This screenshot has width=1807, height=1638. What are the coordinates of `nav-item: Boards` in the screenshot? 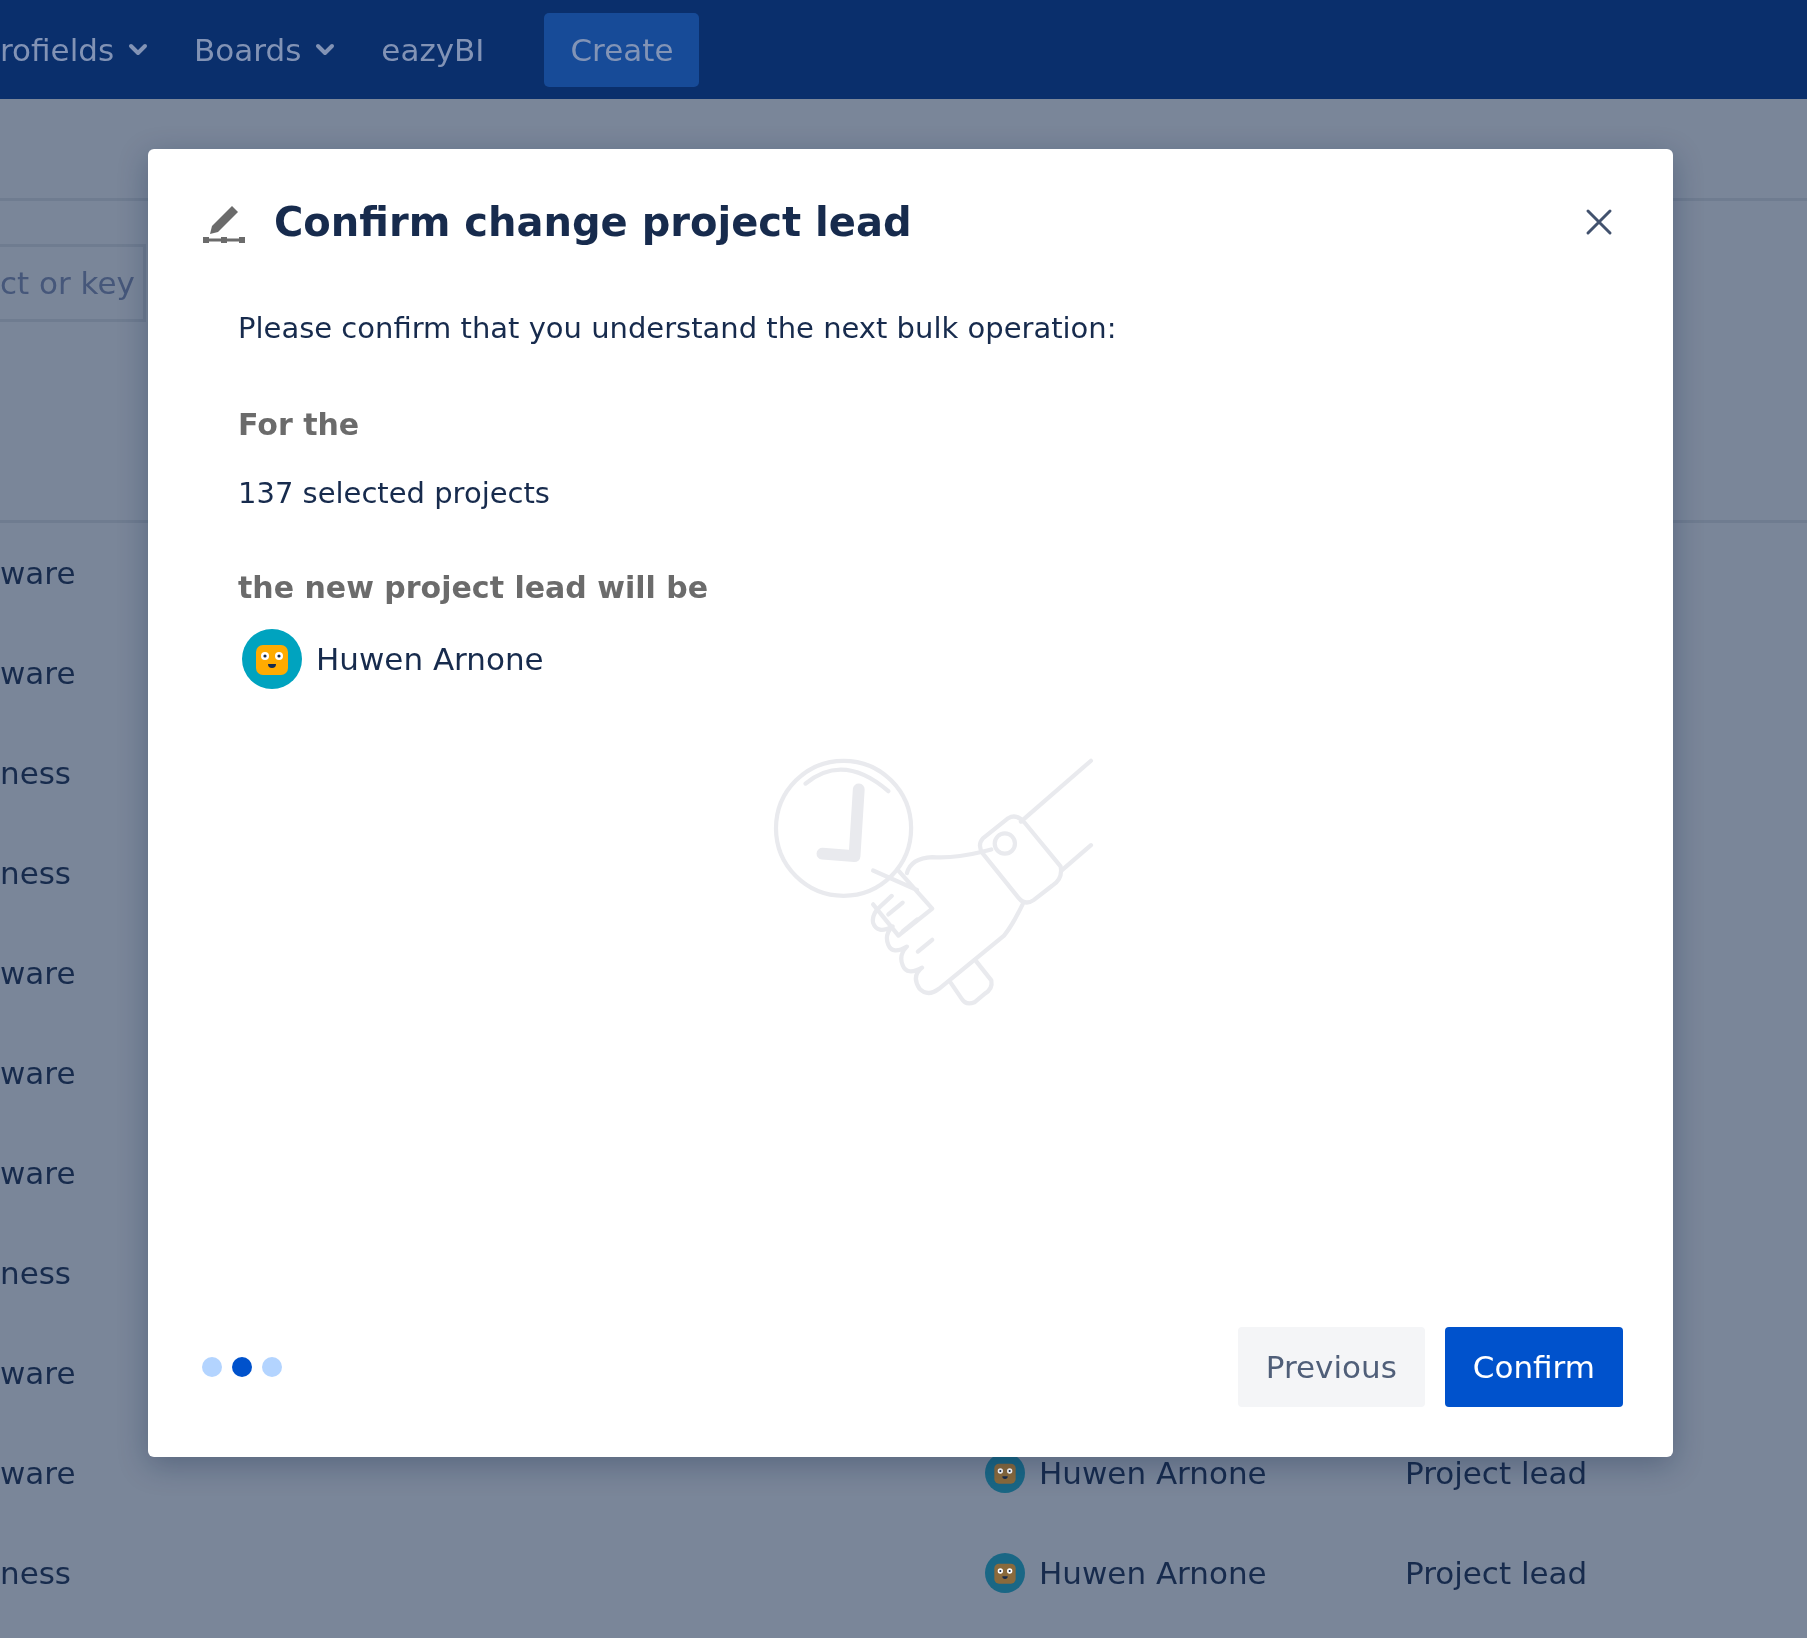 It's located at (248, 49).